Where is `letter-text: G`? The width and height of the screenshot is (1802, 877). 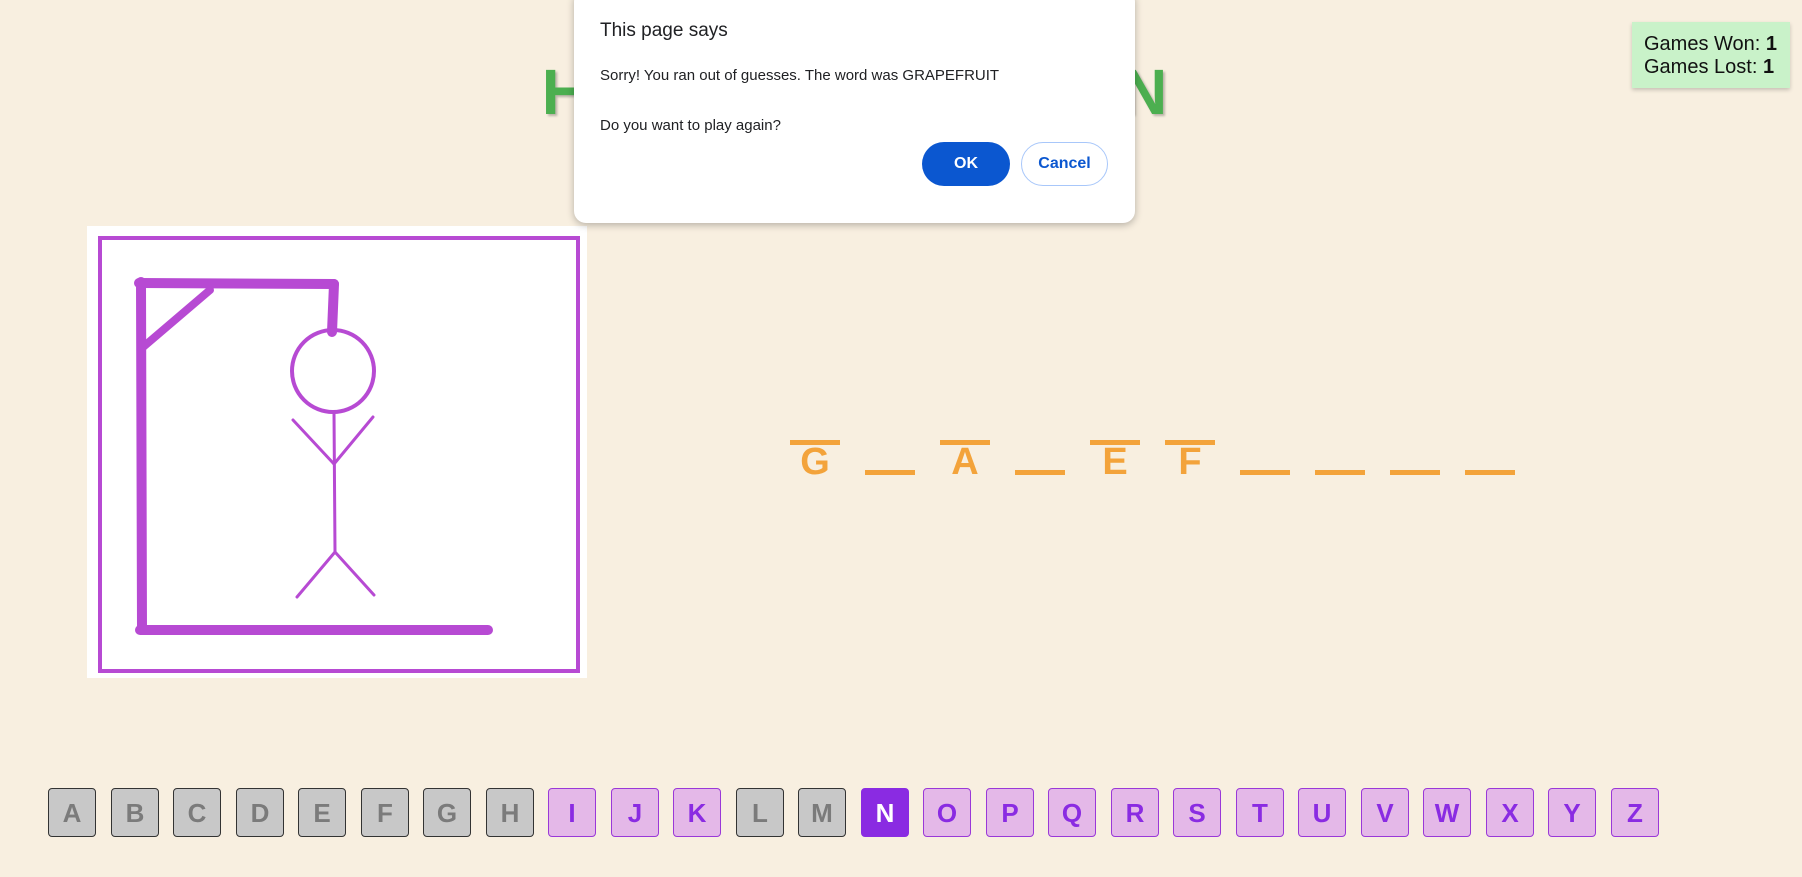 letter-text: G is located at coordinates (815, 462).